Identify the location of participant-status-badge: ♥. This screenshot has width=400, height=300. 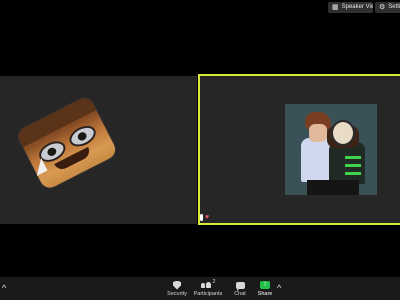
(204, 217).